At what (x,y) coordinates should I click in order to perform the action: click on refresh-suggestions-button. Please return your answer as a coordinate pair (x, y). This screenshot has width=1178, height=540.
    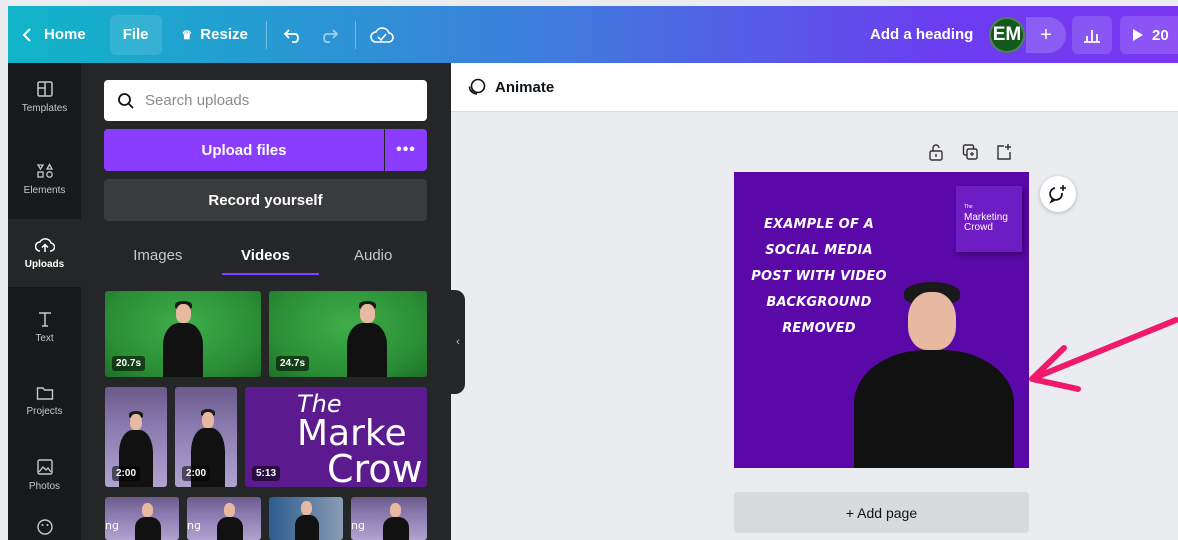
    Looking at the image, I should click on (1058, 194).